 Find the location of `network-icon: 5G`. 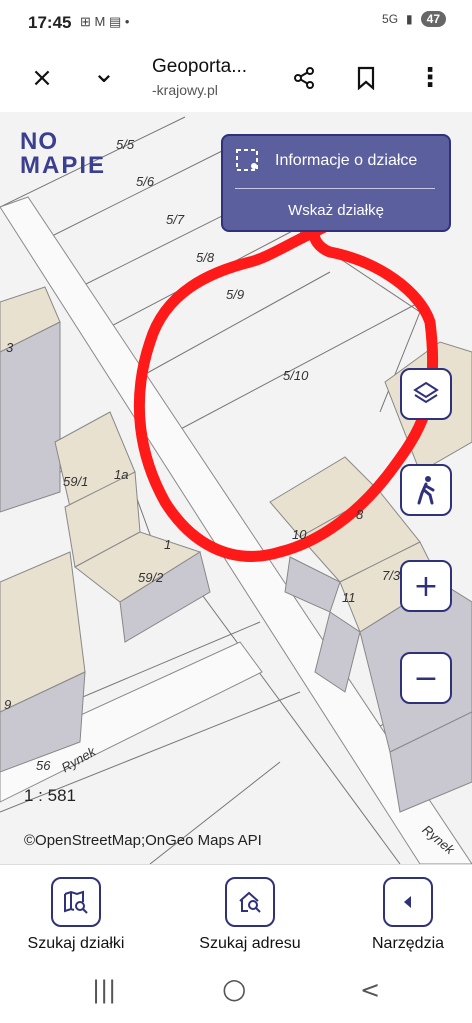

network-icon: 5G is located at coordinates (390, 19).